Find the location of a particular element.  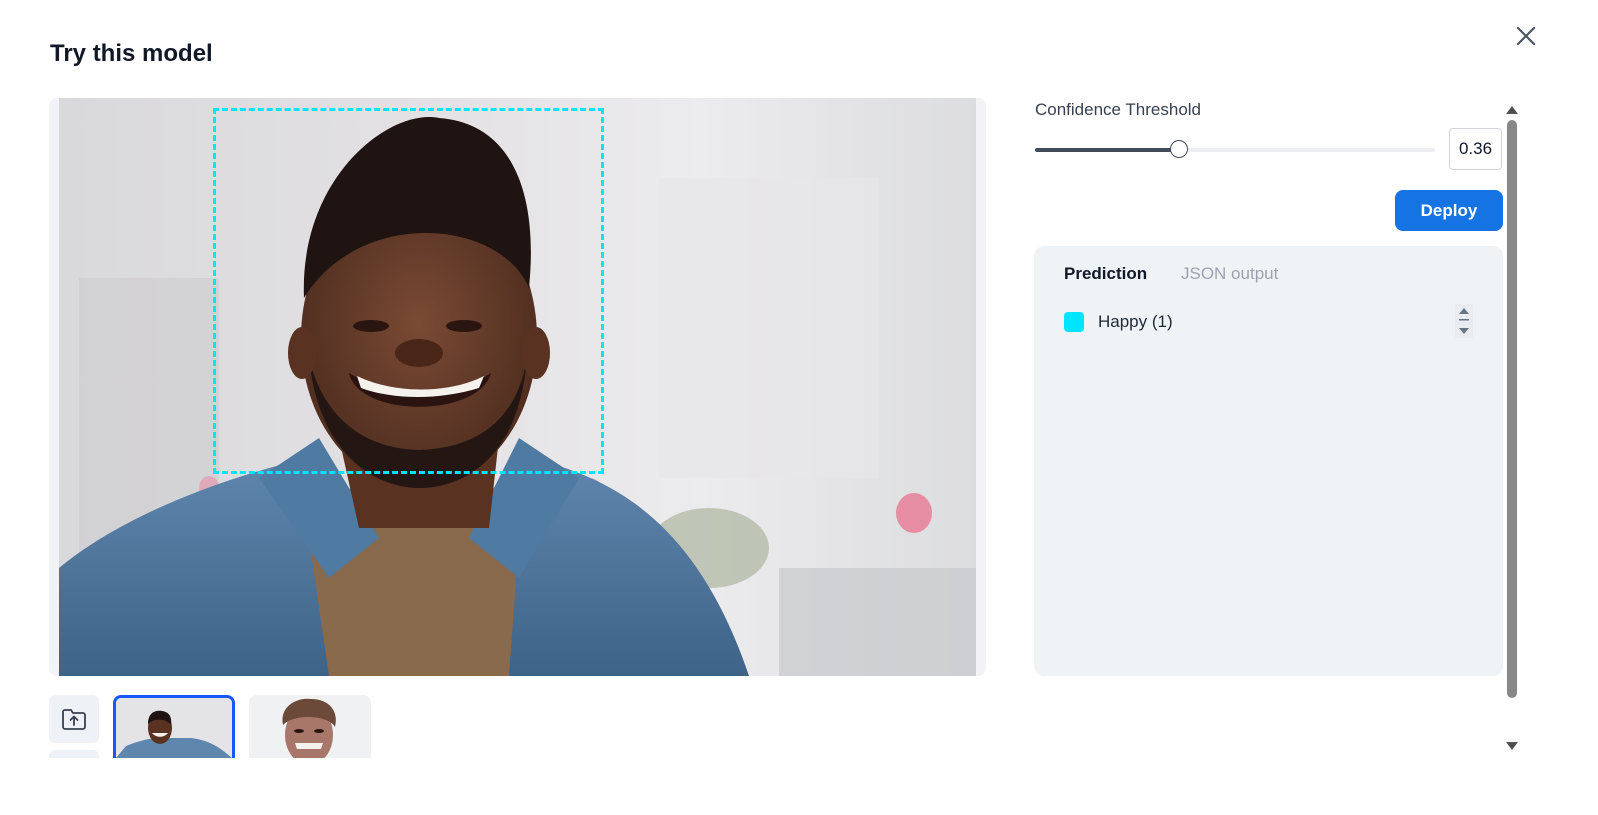

confidence-threshold-slider is located at coordinates (1235, 150).